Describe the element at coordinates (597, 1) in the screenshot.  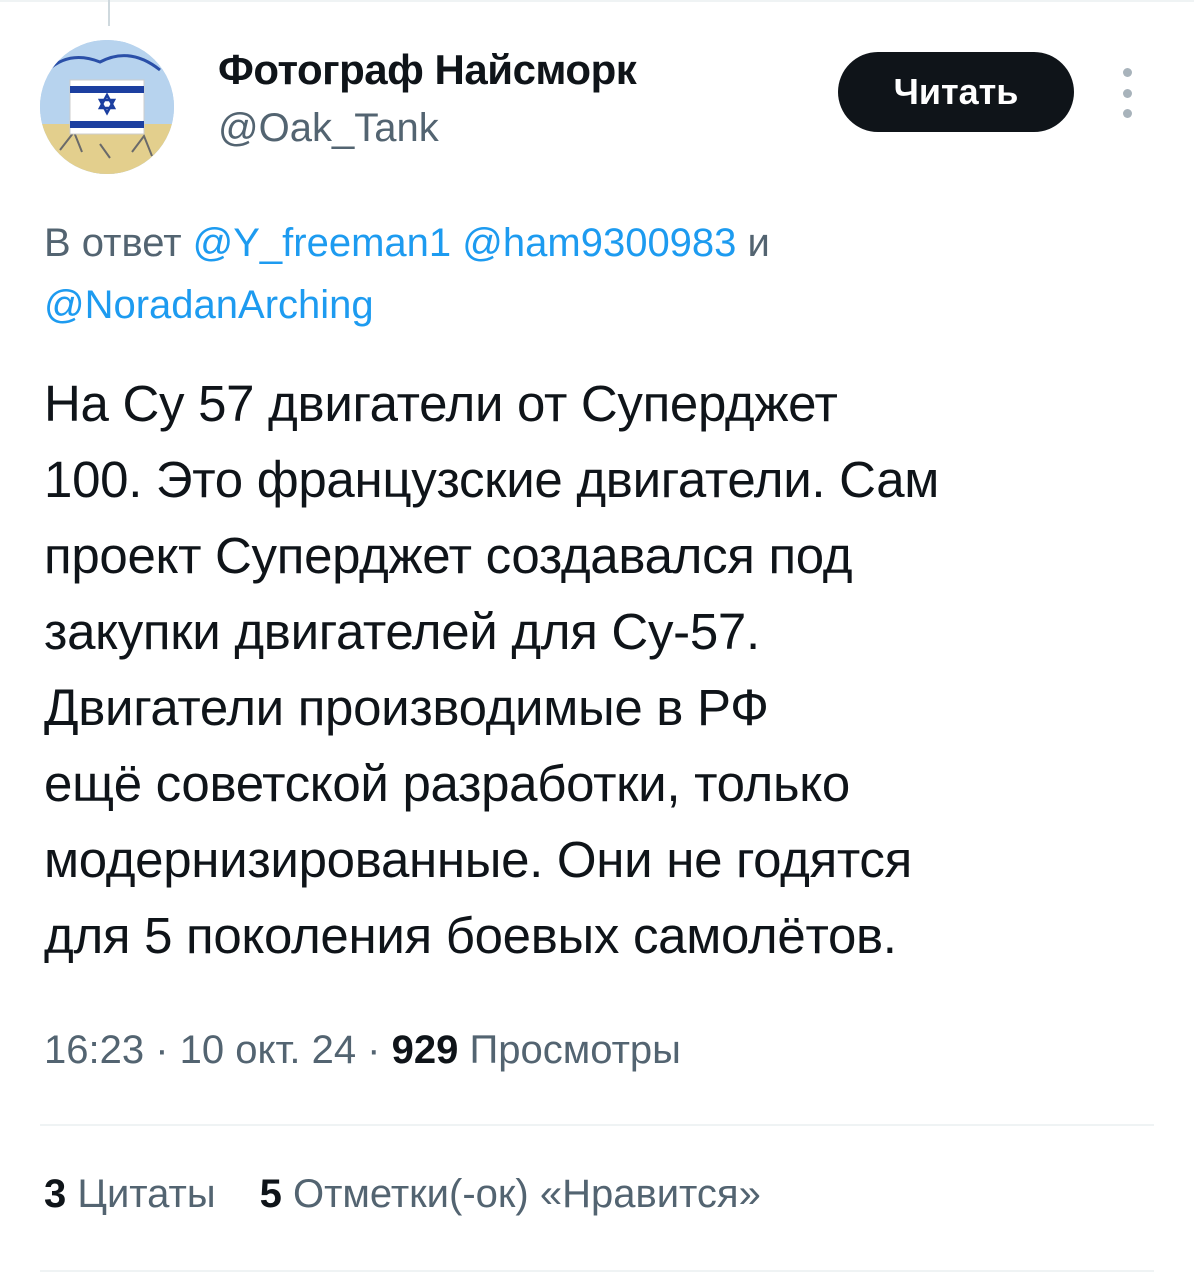
I see `top-border` at that location.